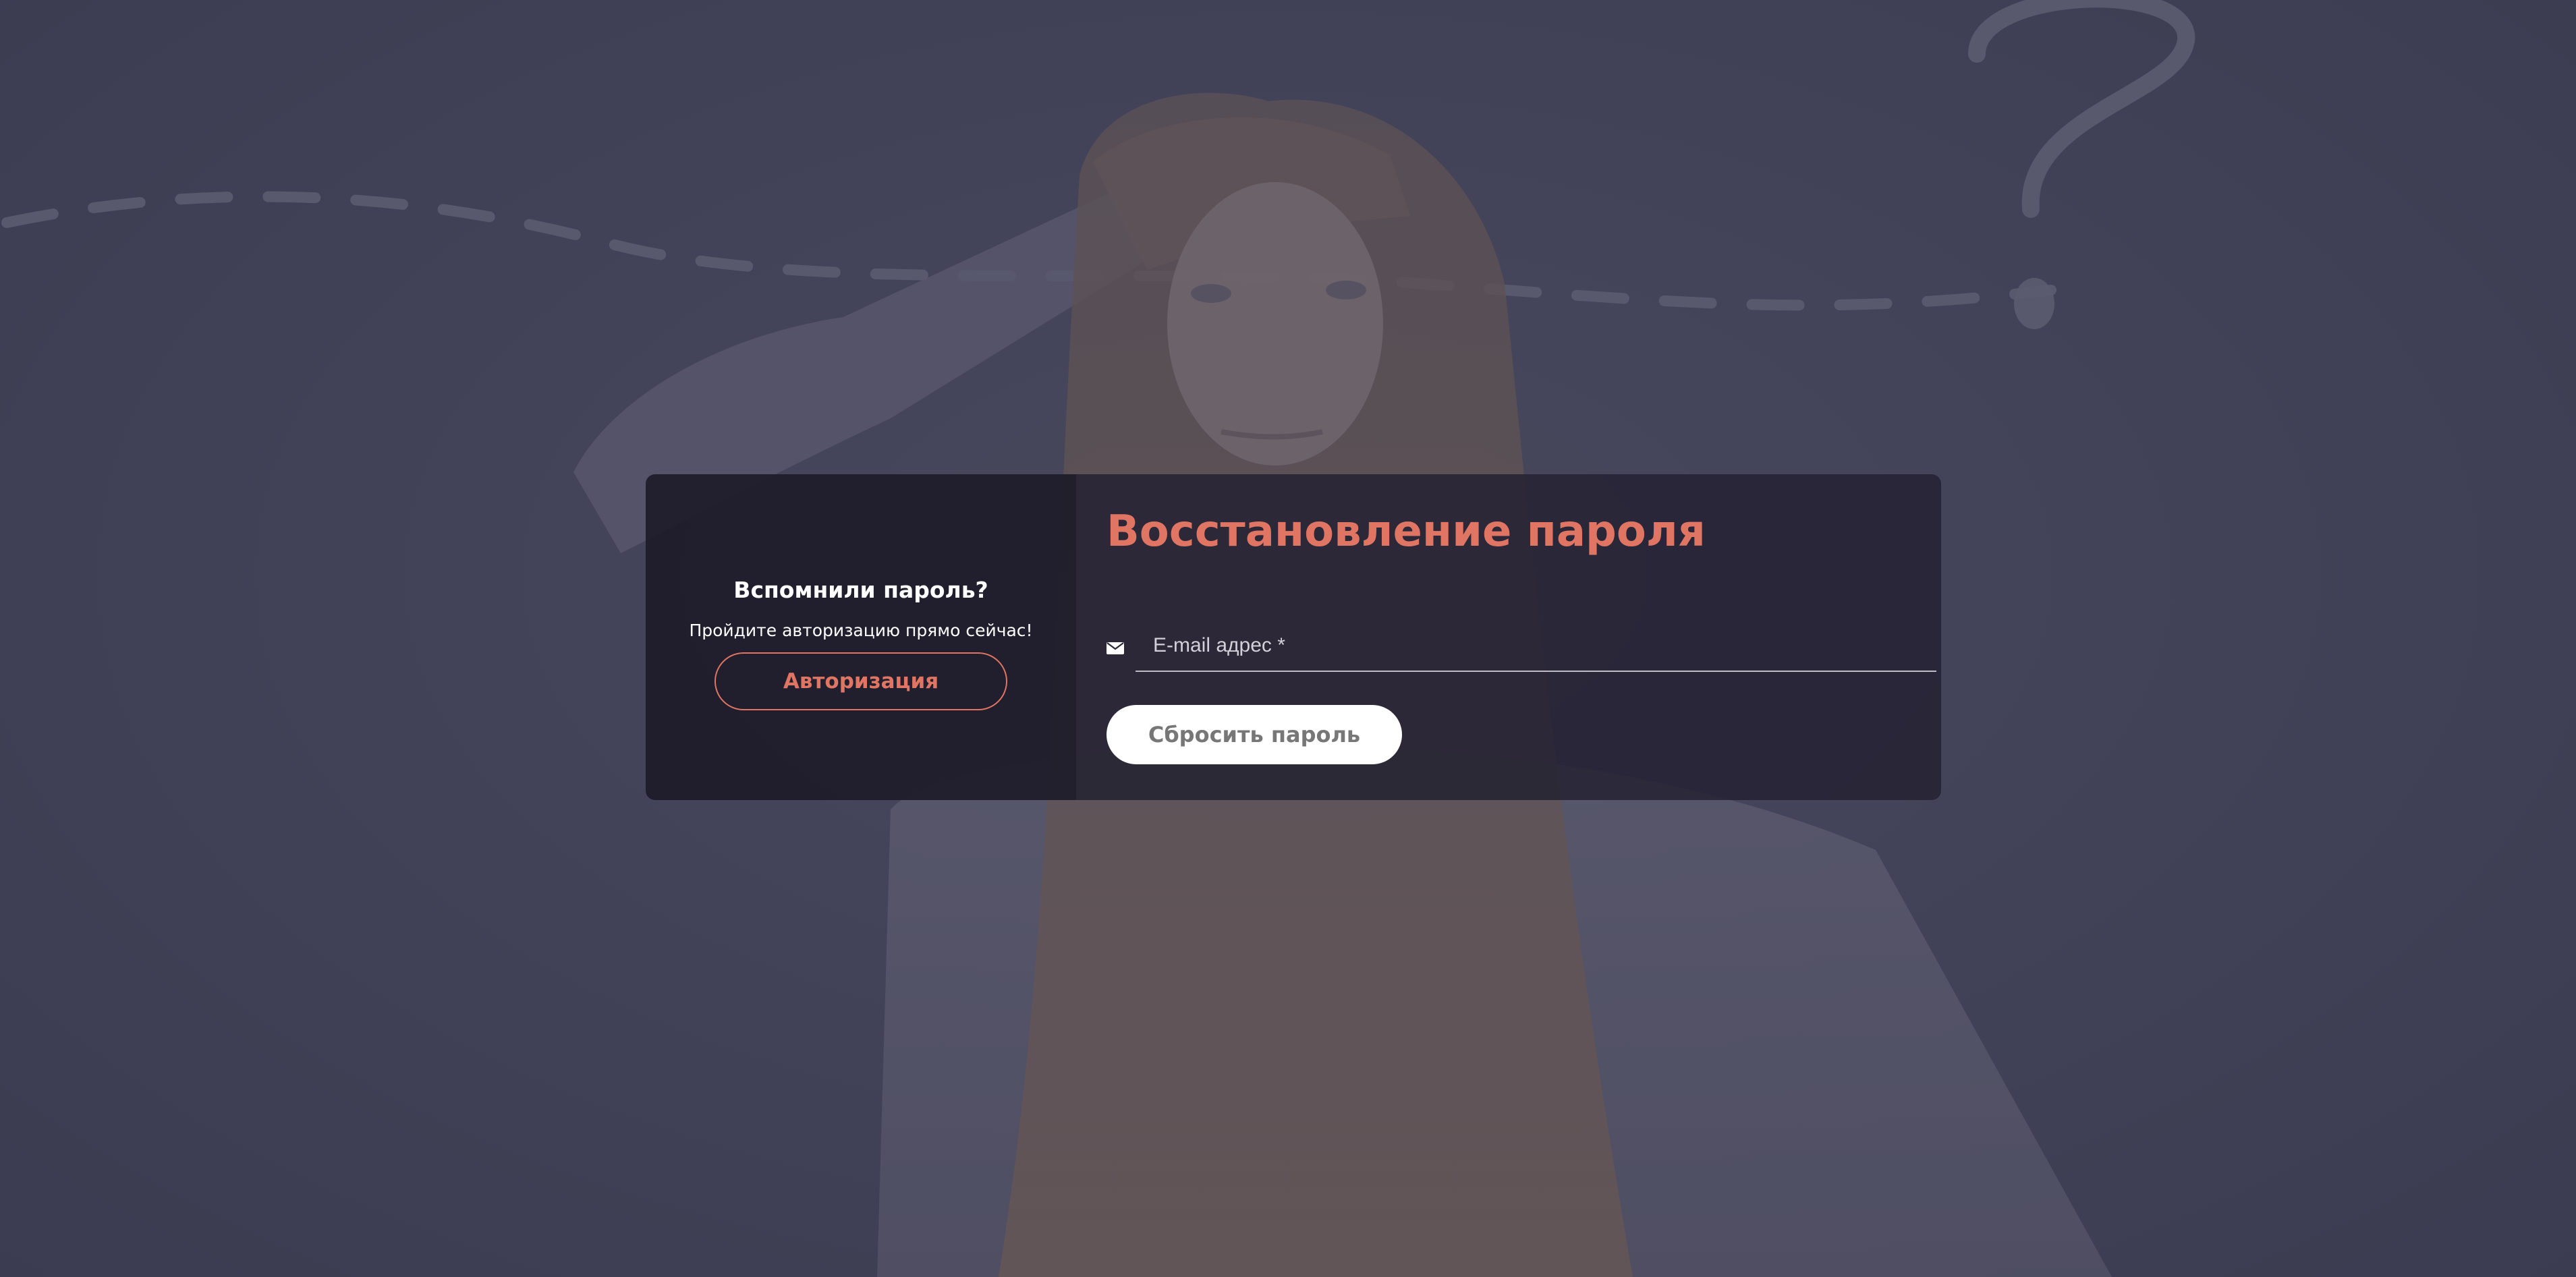 This screenshot has width=2576, height=1277. What do you see at coordinates (1254, 734) in the screenshot?
I see `reset-password-button: Сбросить пароль` at bounding box center [1254, 734].